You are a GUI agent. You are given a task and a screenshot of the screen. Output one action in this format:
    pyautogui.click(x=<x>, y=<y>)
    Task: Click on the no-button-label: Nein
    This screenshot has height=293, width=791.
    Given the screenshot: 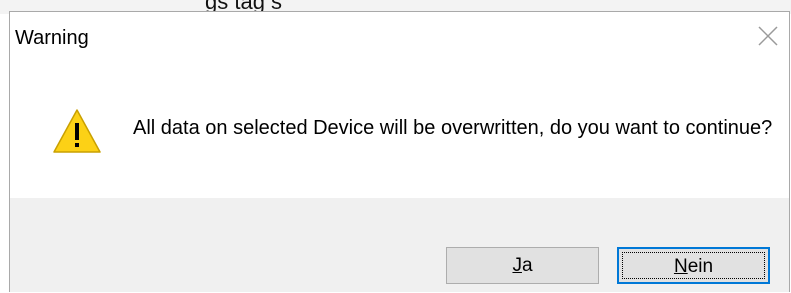 What is the action you would take?
    pyautogui.click(x=693, y=266)
    